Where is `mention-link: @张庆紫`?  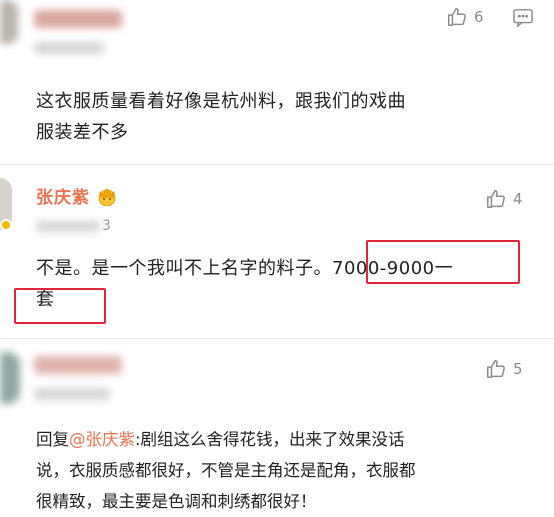
mention-link: @张庆紫 is located at coordinates (102, 439).